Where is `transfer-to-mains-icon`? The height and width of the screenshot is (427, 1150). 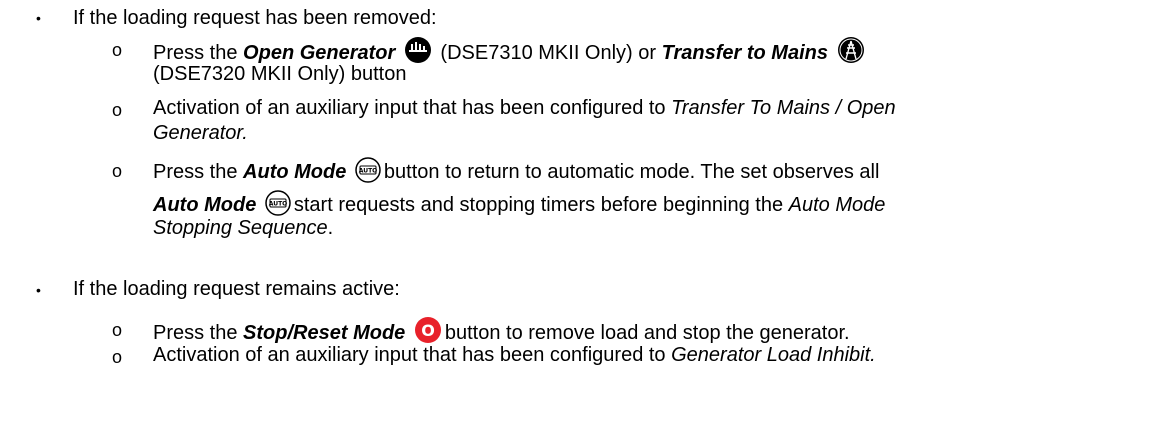 transfer-to-mains-icon is located at coordinates (851, 53).